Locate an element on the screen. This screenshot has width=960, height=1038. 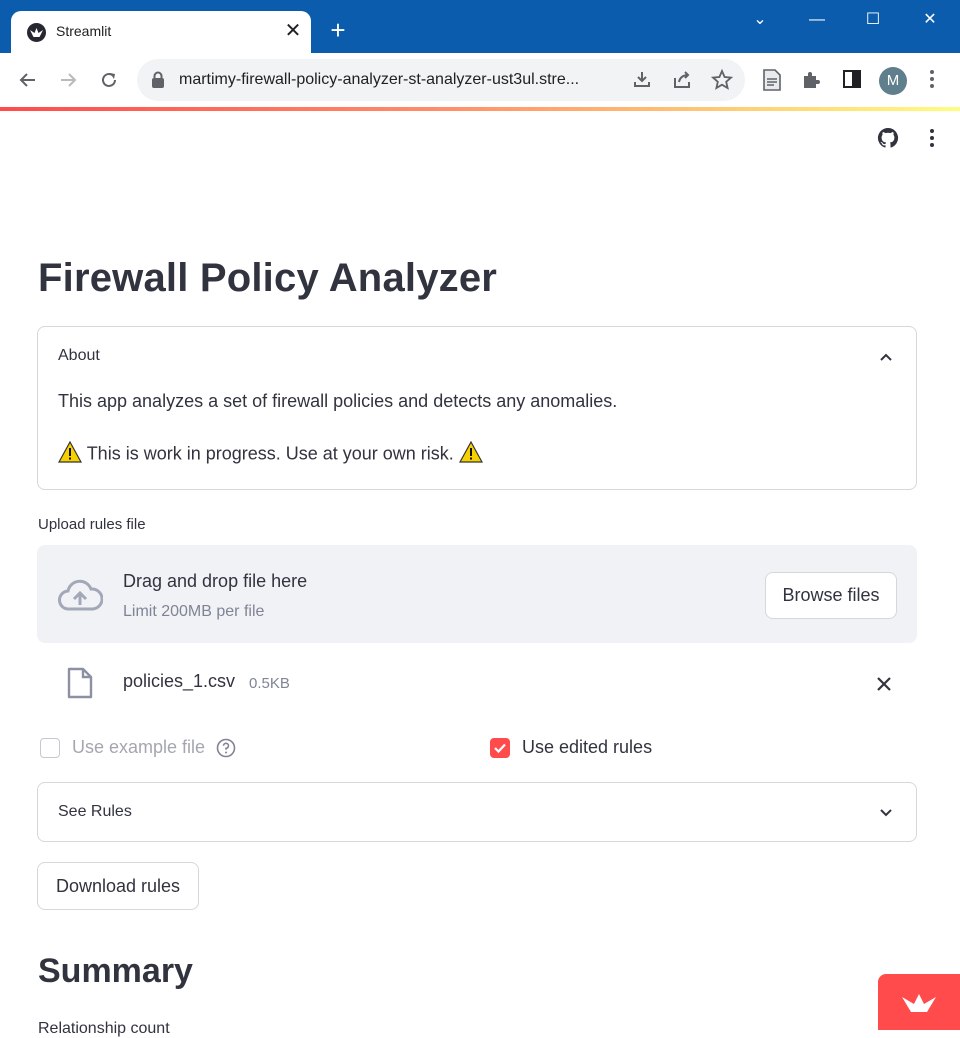
browser-tab: Streamlit ✕ is located at coordinates (161, 32).